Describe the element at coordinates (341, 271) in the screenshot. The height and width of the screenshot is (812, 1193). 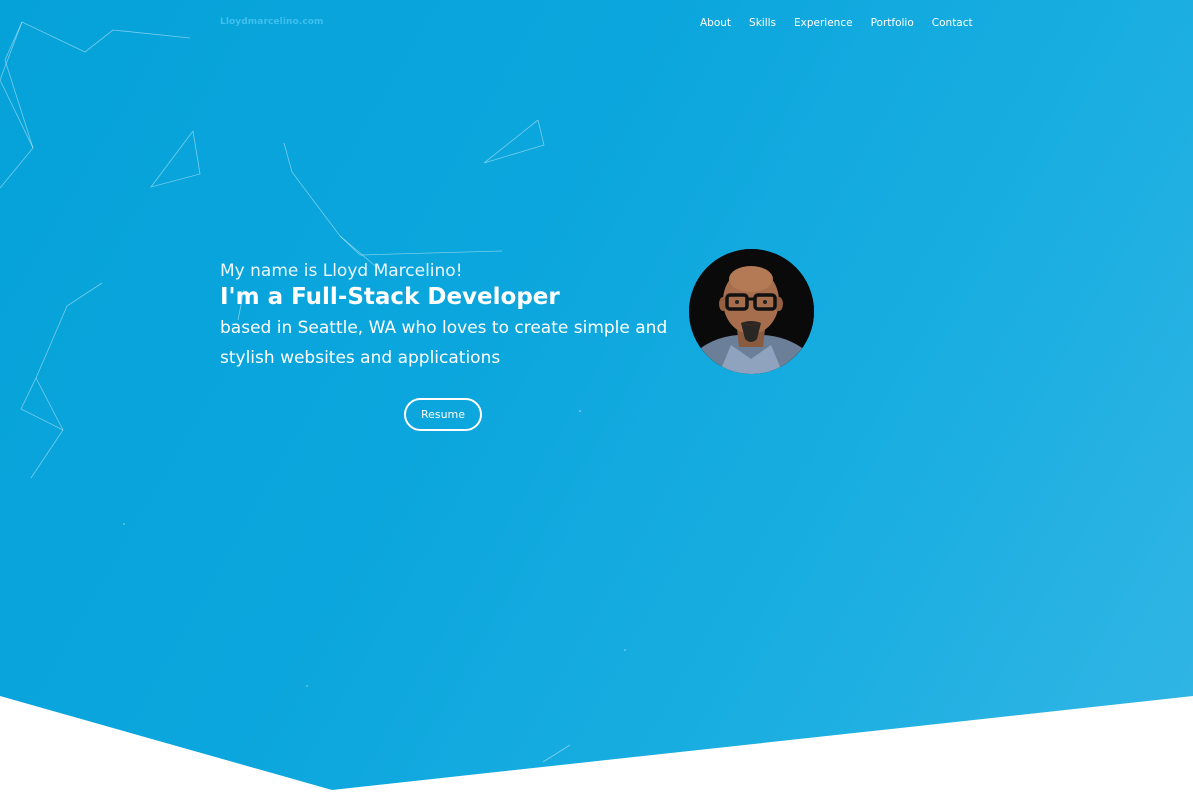
I see `greeting-text: My name is Lloyd Marcelino!` at that location.